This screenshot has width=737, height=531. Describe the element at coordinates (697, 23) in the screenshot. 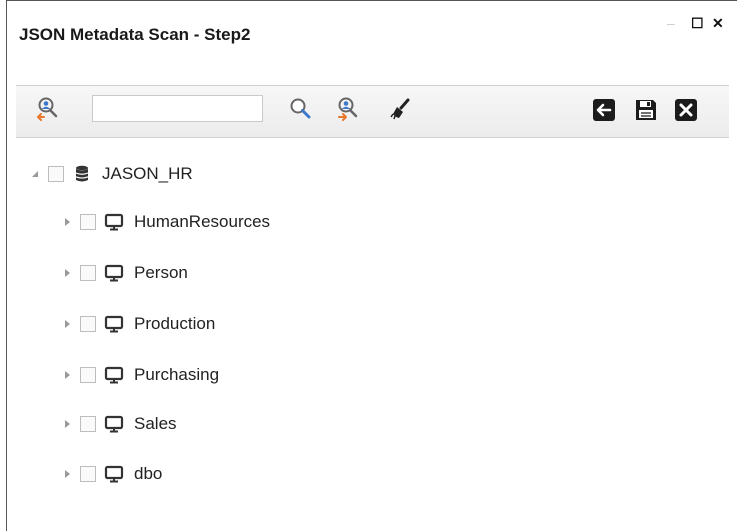

I see `maximize-button: ☐` at that location.